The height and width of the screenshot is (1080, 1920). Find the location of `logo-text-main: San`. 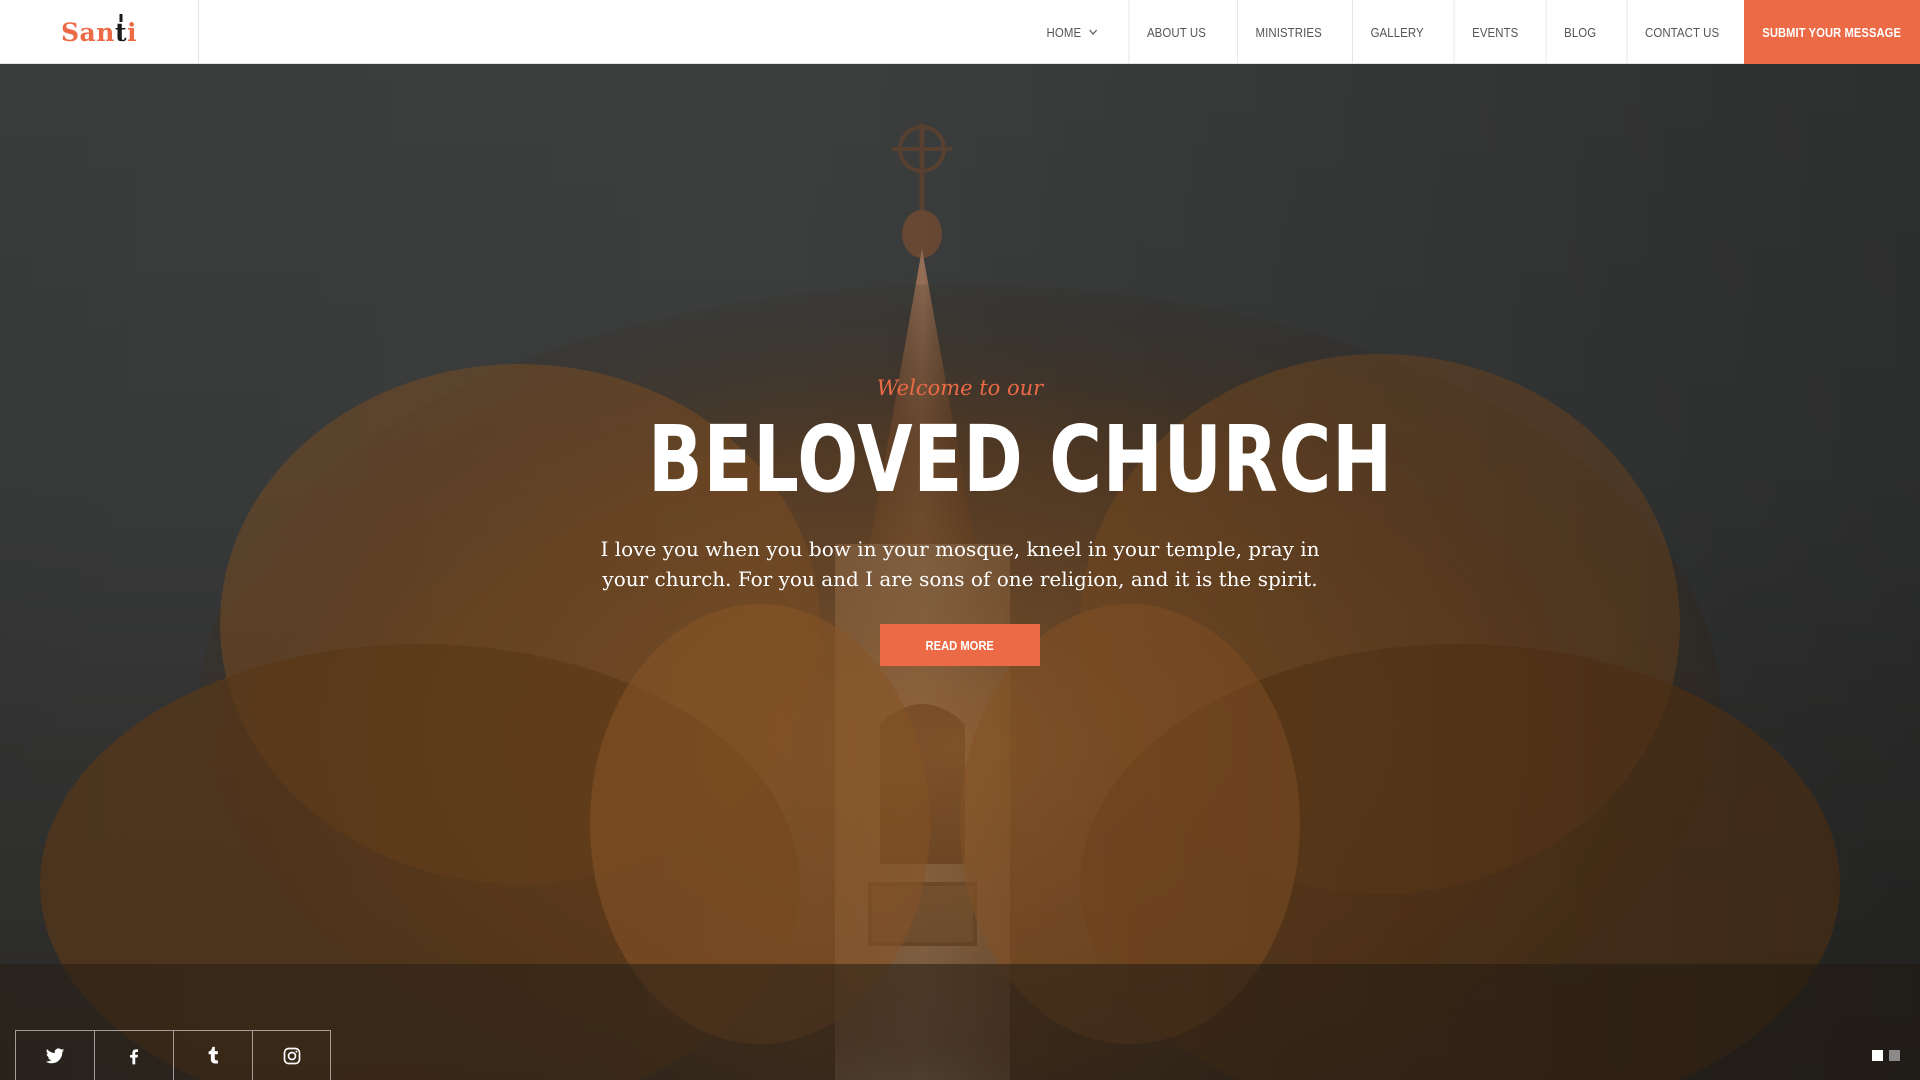

logo-text-main: San is located at coordinates (88, 32).